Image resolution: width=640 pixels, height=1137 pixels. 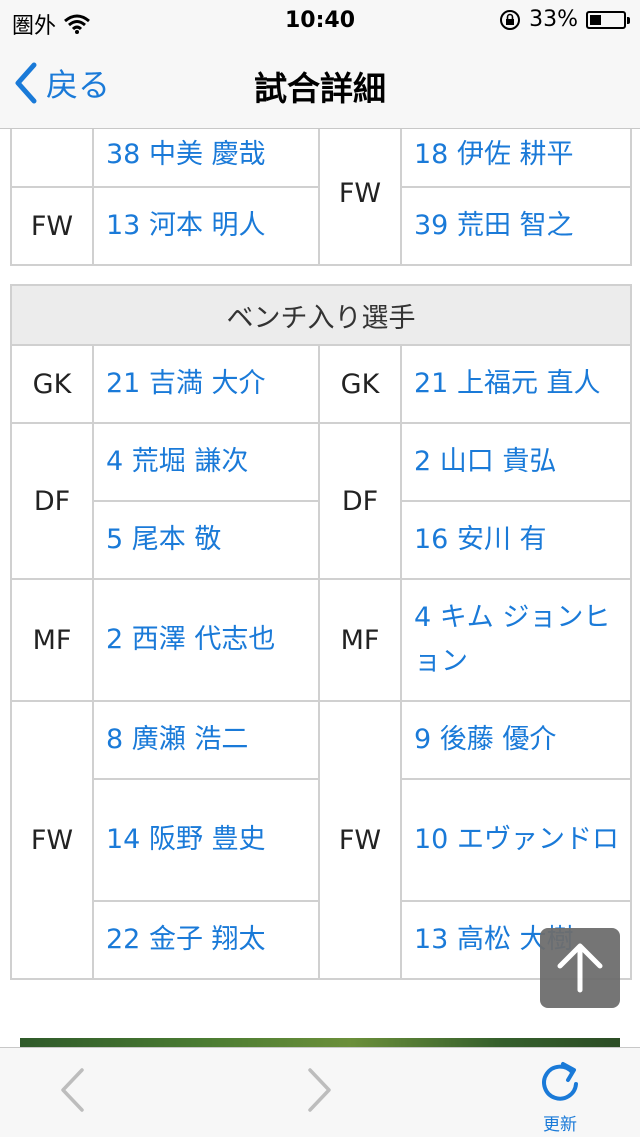 I want to click on chevron-left-icon, so click(x=72, y=1090).